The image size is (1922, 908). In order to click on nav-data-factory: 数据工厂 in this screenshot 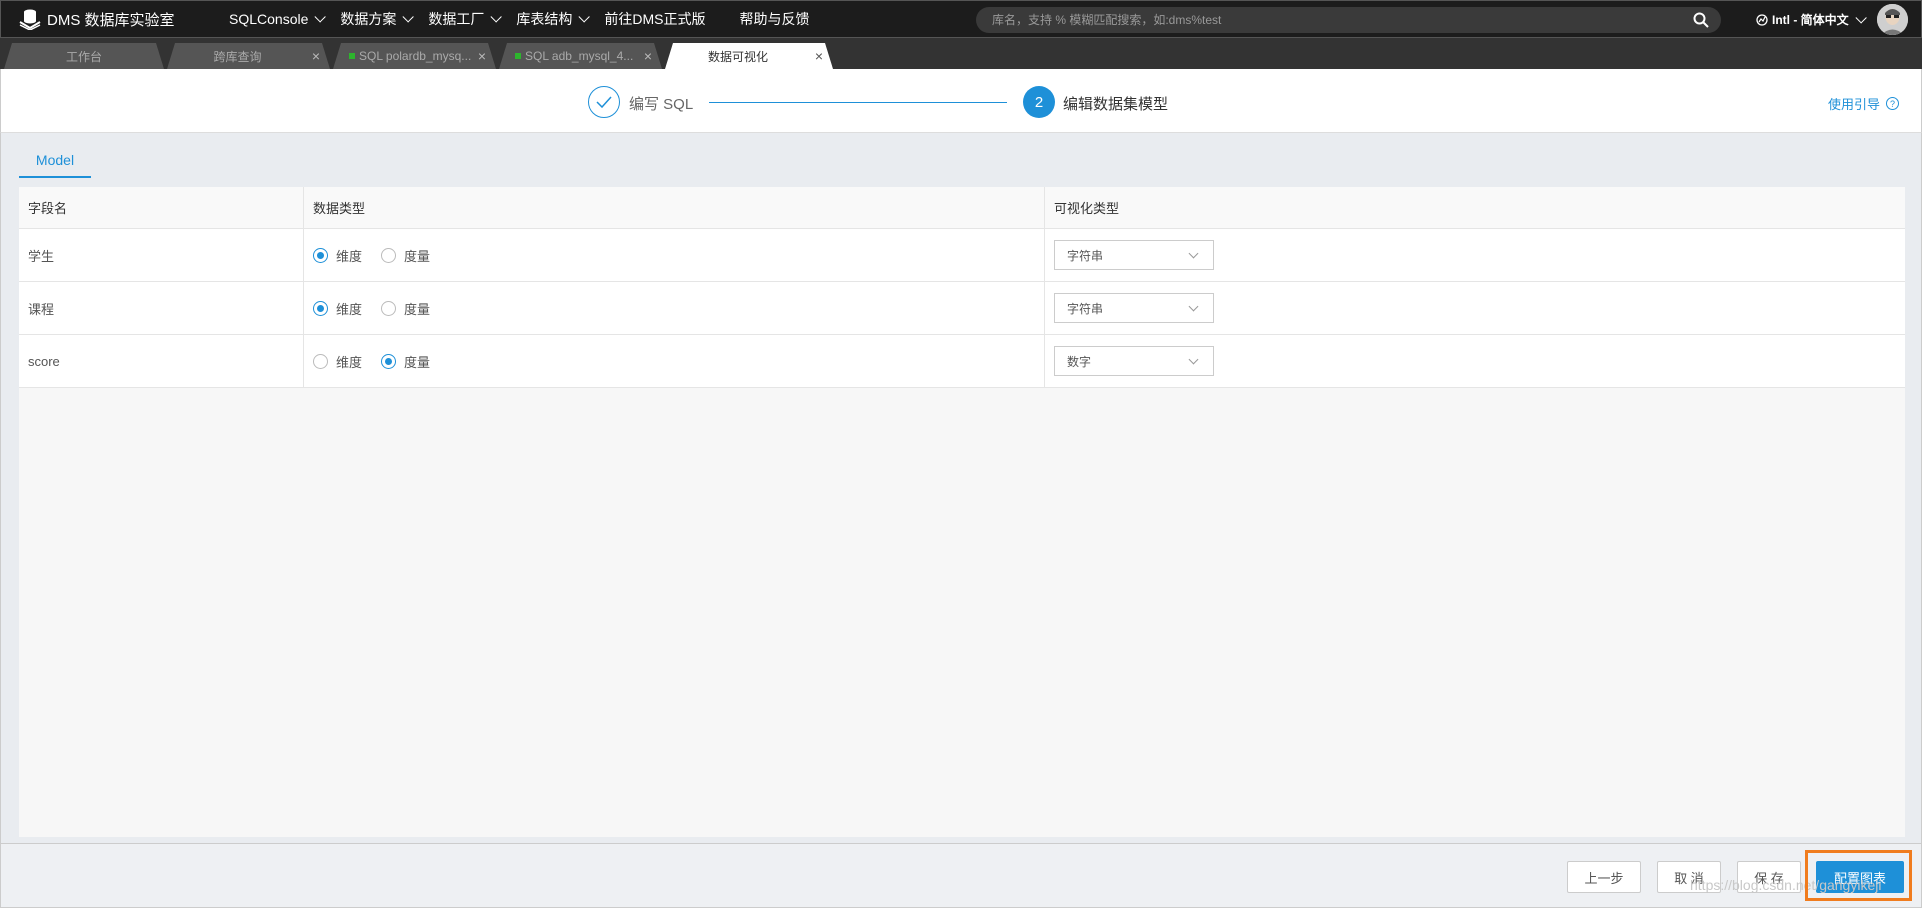, I will do `click(465, 19)`.